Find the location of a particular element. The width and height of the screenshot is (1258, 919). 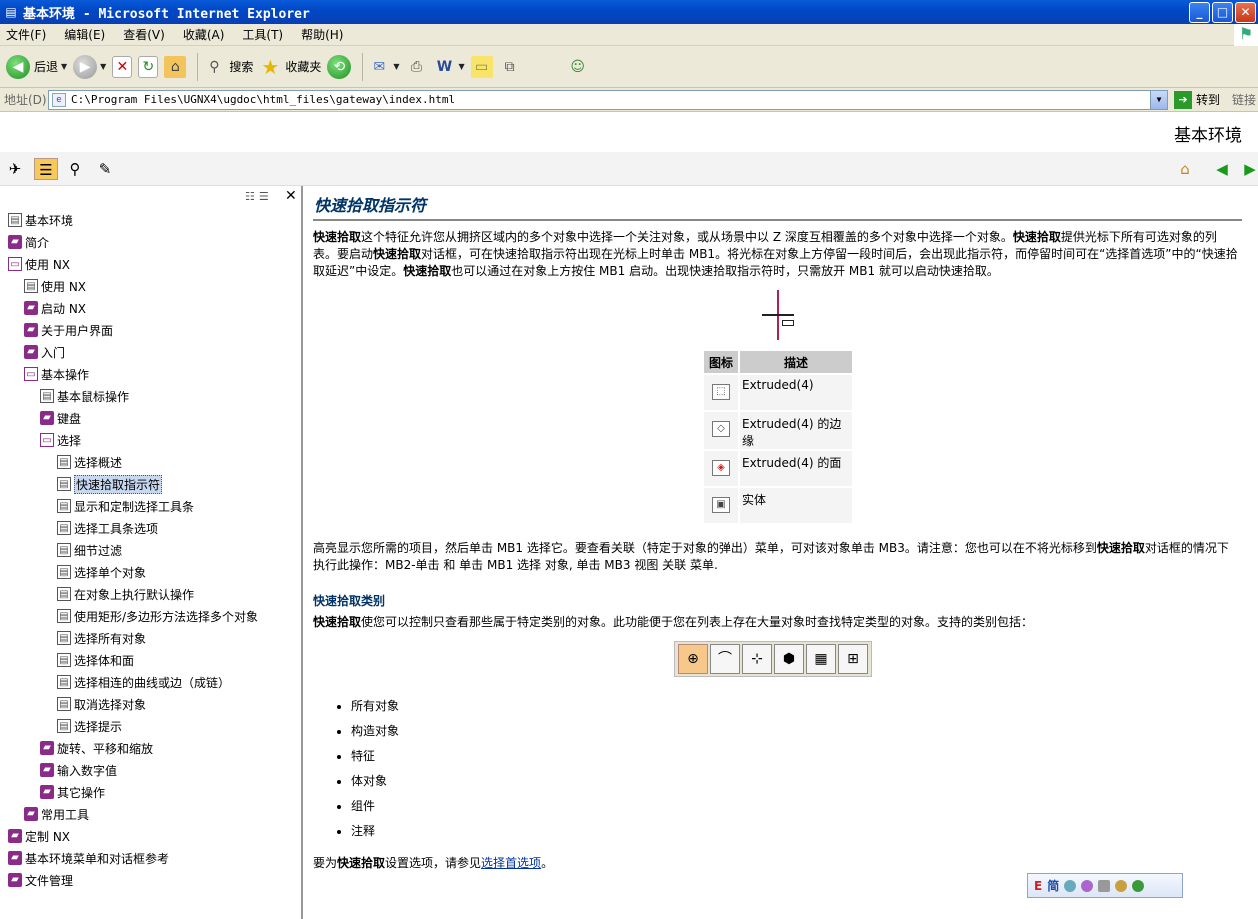

construction-objects-icon: ⌒ is located at coordinates (725, 659).